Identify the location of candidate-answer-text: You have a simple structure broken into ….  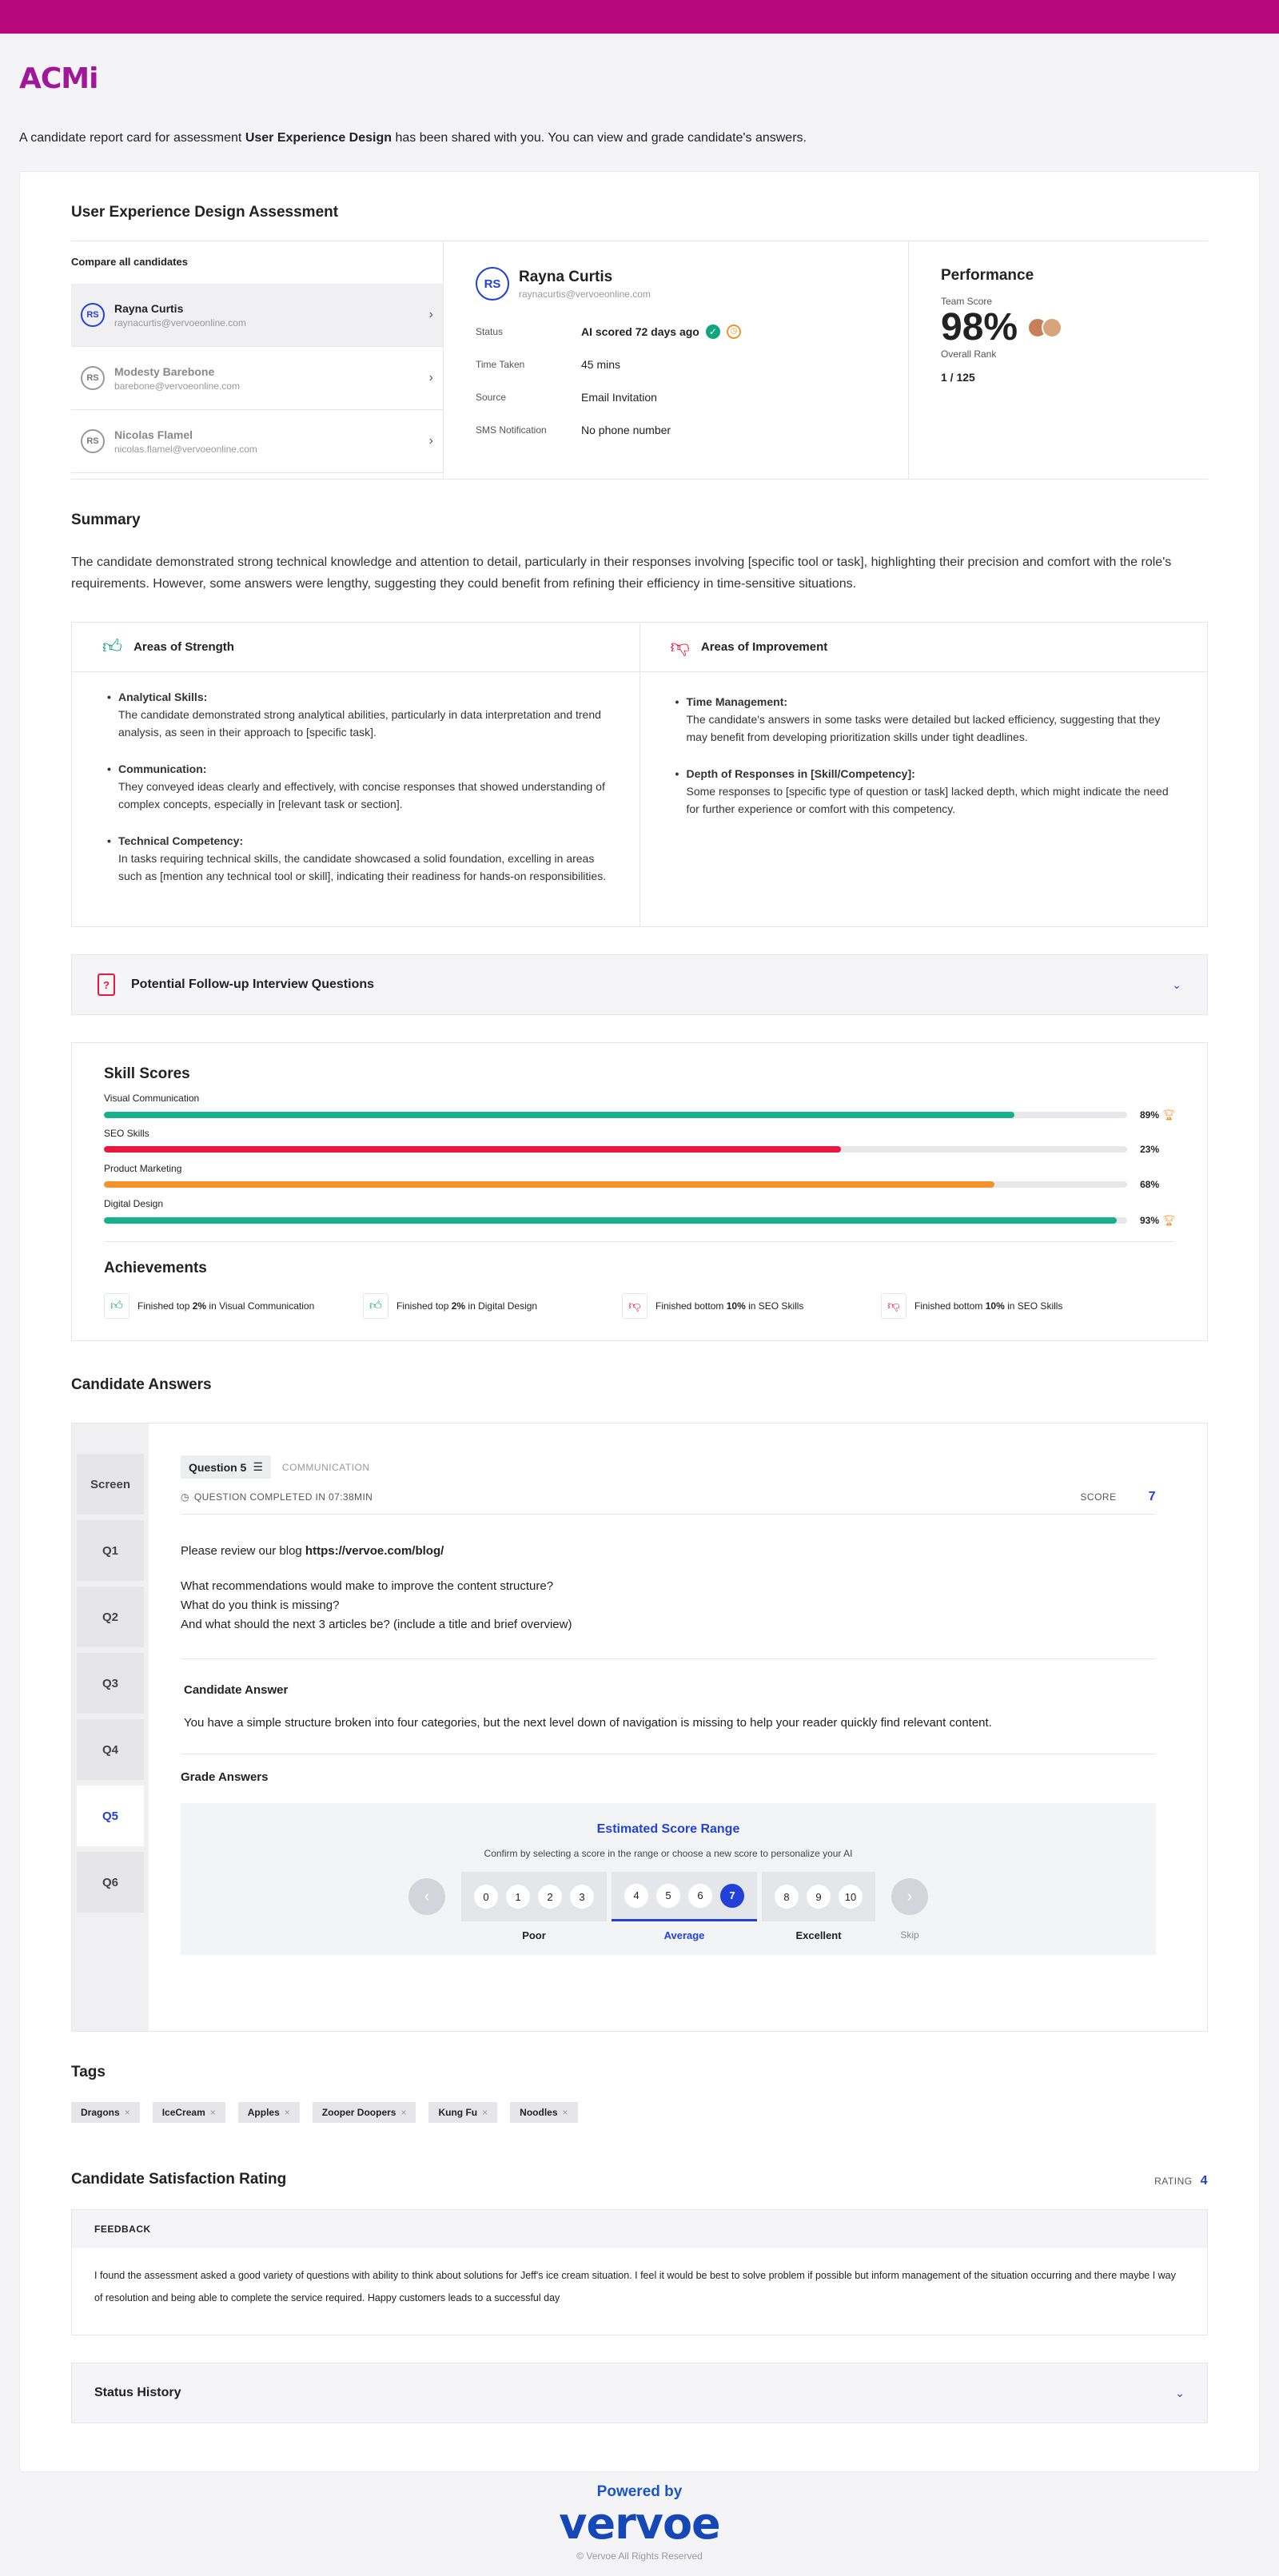
(588, 1723).